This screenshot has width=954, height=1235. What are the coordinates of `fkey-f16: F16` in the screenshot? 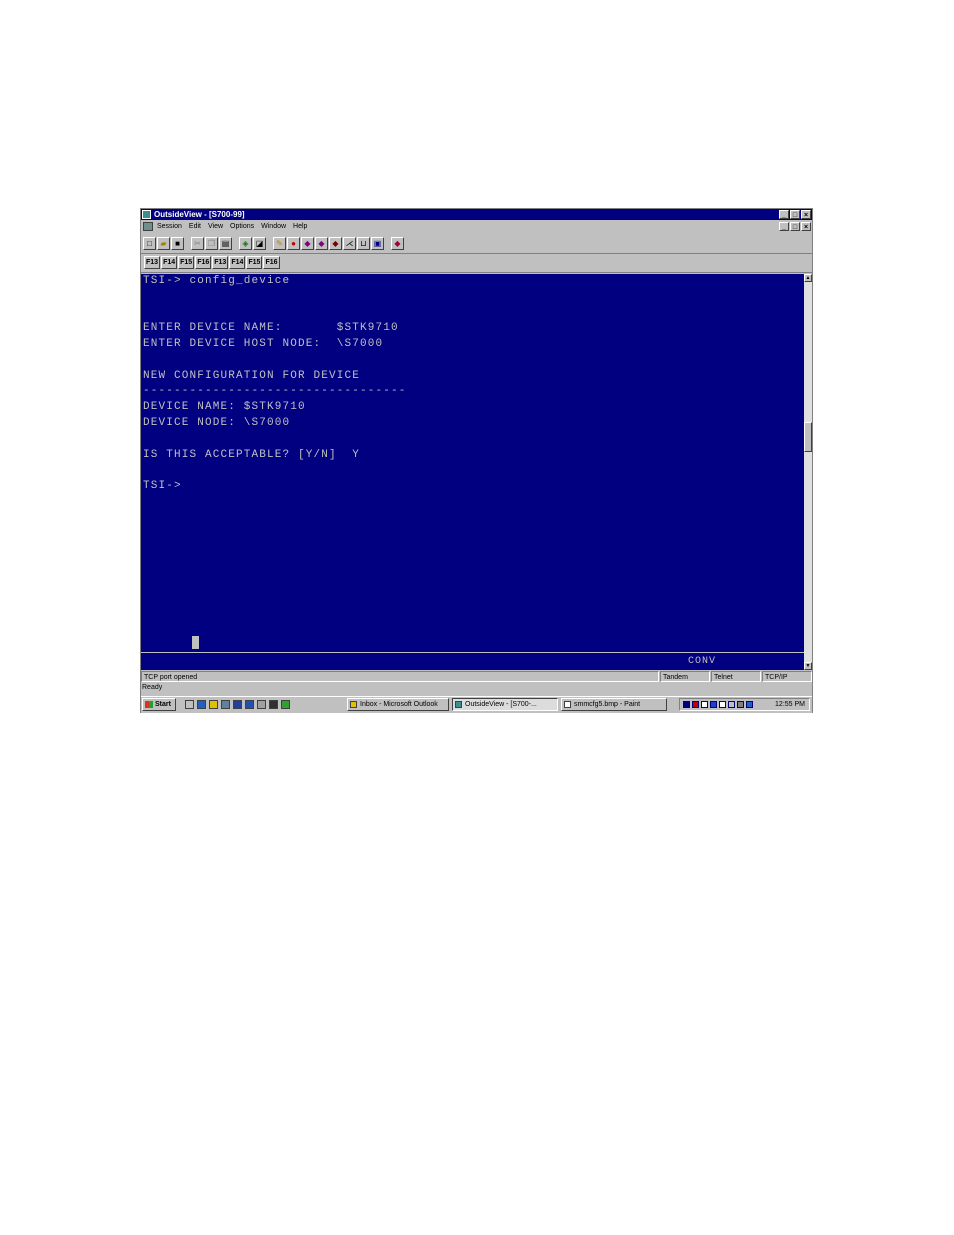 It's located at (203, 262).